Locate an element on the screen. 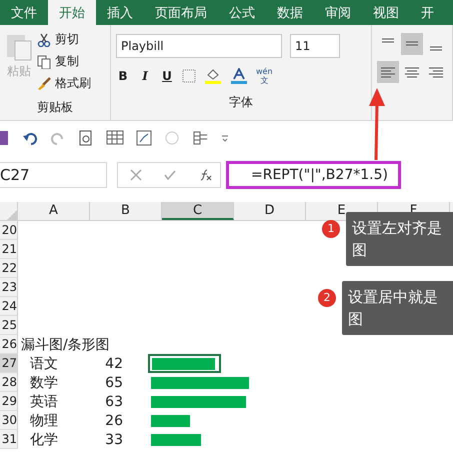 The width and height of the screenshot is (453, 461). fill-color-icon is located at coordinates (213, 76).